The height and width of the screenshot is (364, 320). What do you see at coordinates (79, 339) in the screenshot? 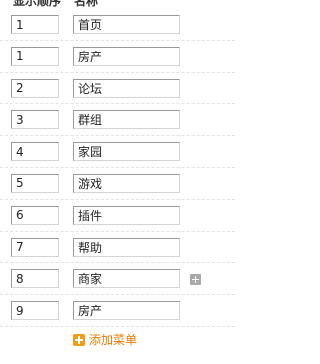
I see `plus-icon` at bounding box center [79, 339].